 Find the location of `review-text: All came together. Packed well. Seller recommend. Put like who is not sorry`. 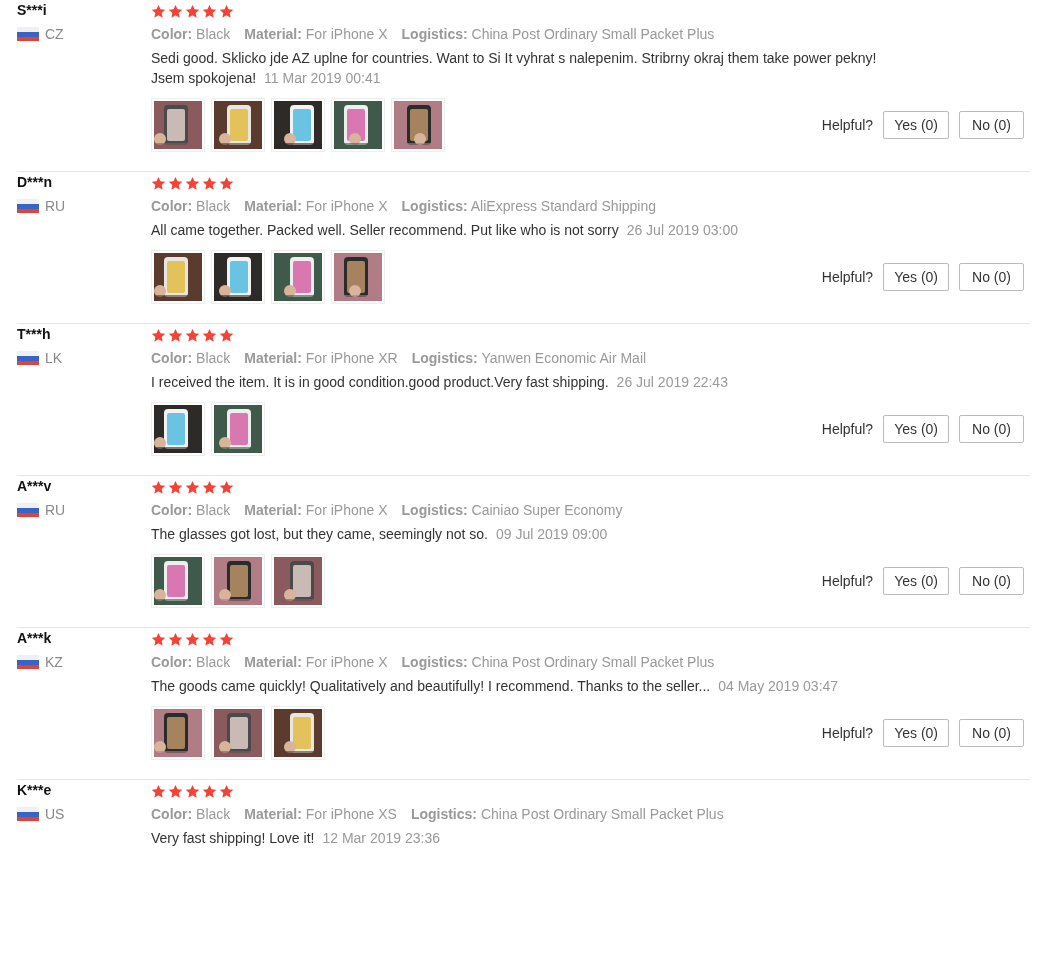

review-text: All came together. Packed well. Seller recommend. Put like who is not sorry is located at coordinates (385, 230).